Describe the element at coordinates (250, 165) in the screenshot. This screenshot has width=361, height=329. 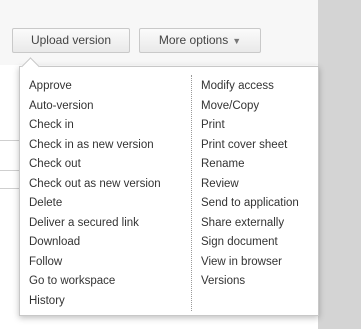
I see `menu-item-rename: Rename` at that location.